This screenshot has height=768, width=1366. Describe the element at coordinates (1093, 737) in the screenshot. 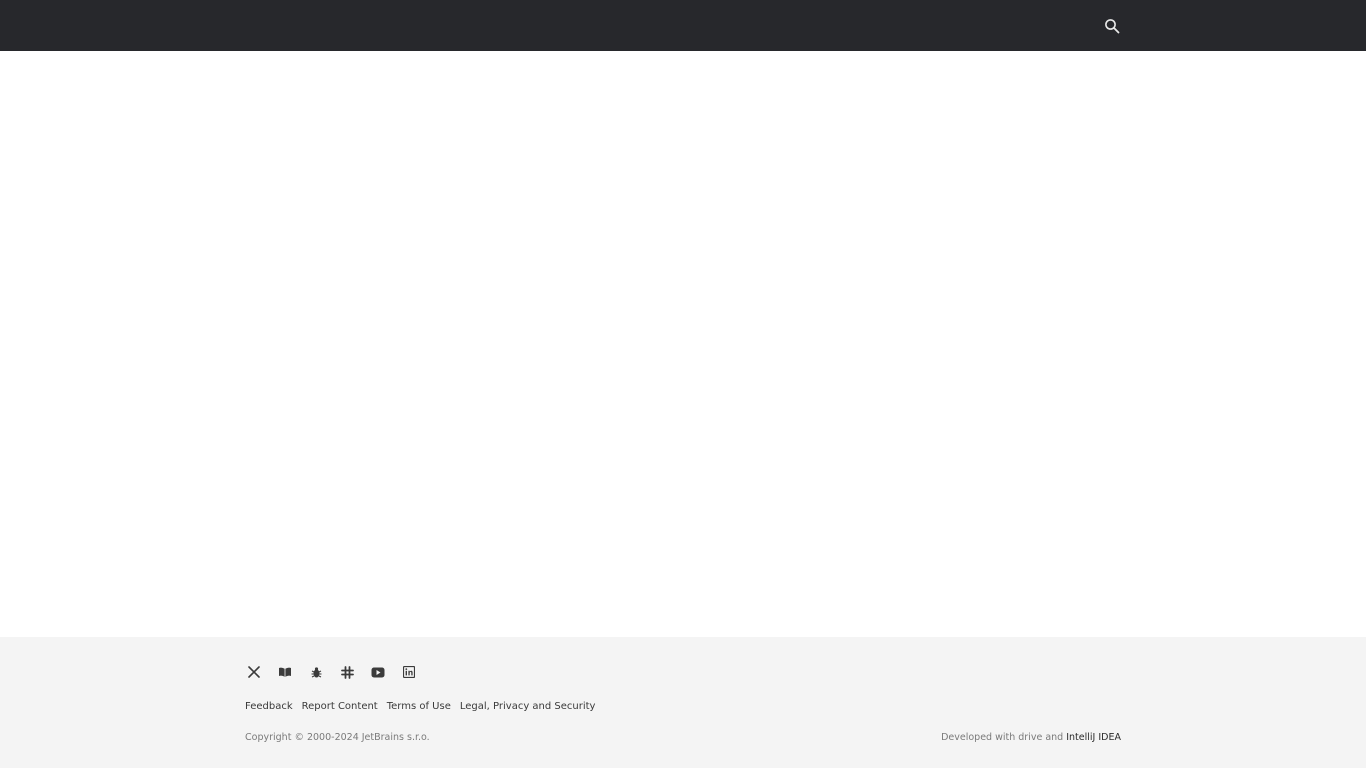

I see `intellij-idea-link: IntelliJ IDEA` at that location.